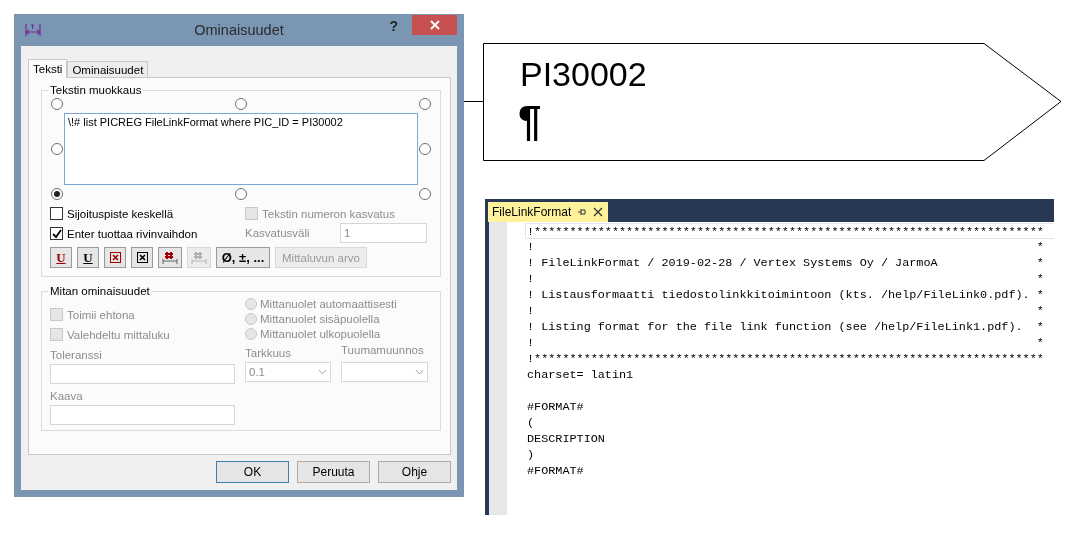 This screenshot has height=540, width=1076. Describe the element at coordinates (328, 213) in the screenshot. I see `checkbox-label: Tekstin numeron kasvatus` at that location.